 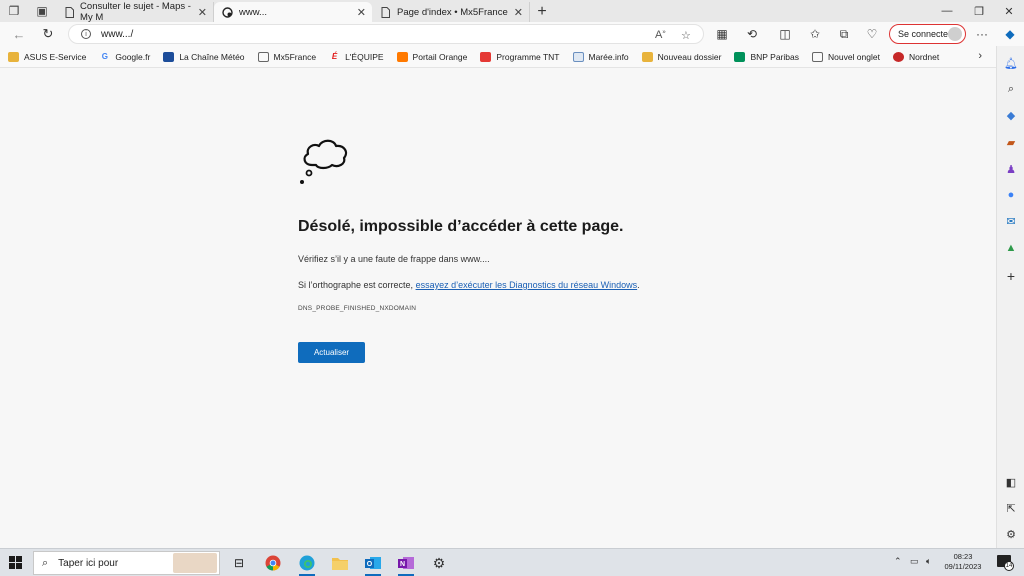 I want to click on orange-icon, so click(x=402, y=56).